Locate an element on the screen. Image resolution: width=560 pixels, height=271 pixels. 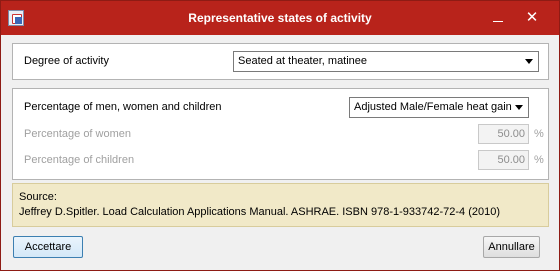
title-bar: Representative states of activity ✕ is located at coordinates (280, 18).